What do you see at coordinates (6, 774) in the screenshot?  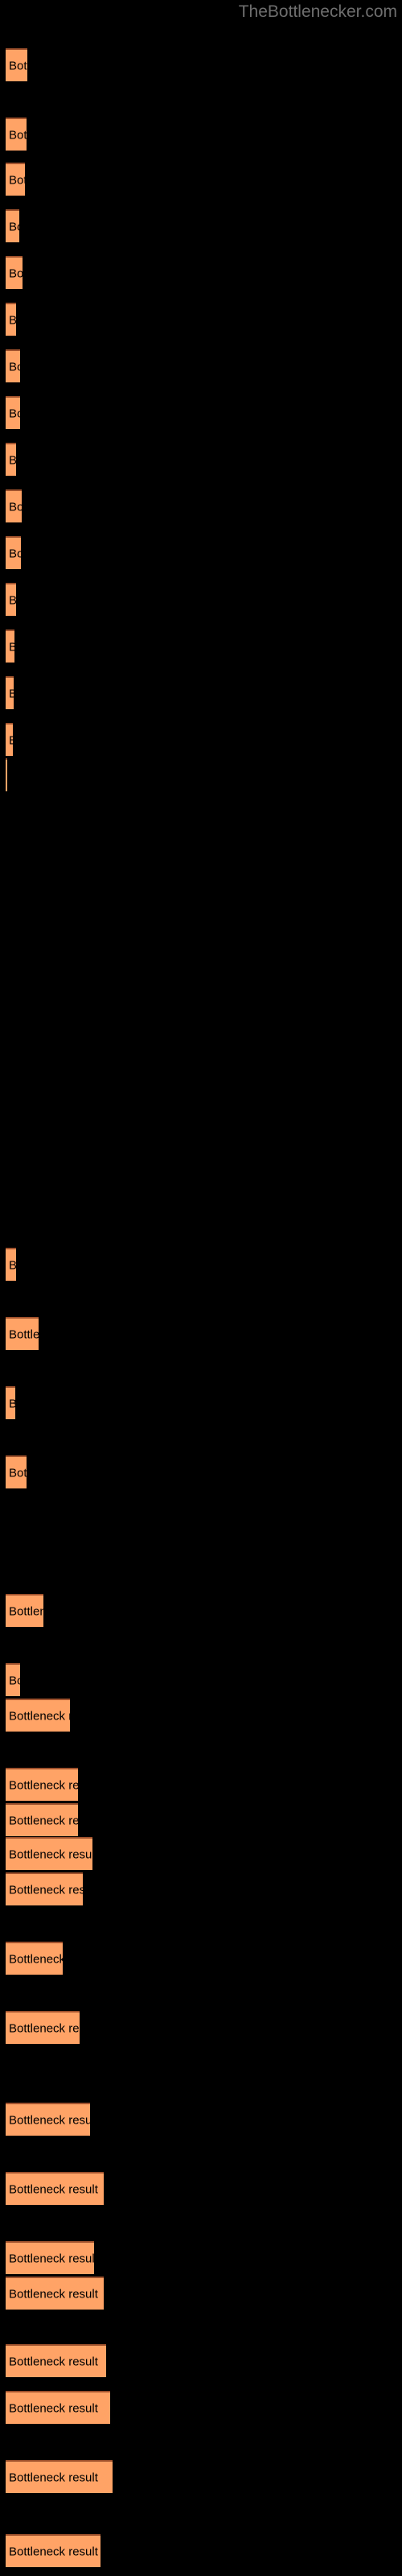 I see `bar` at bounding box center [6, 774].